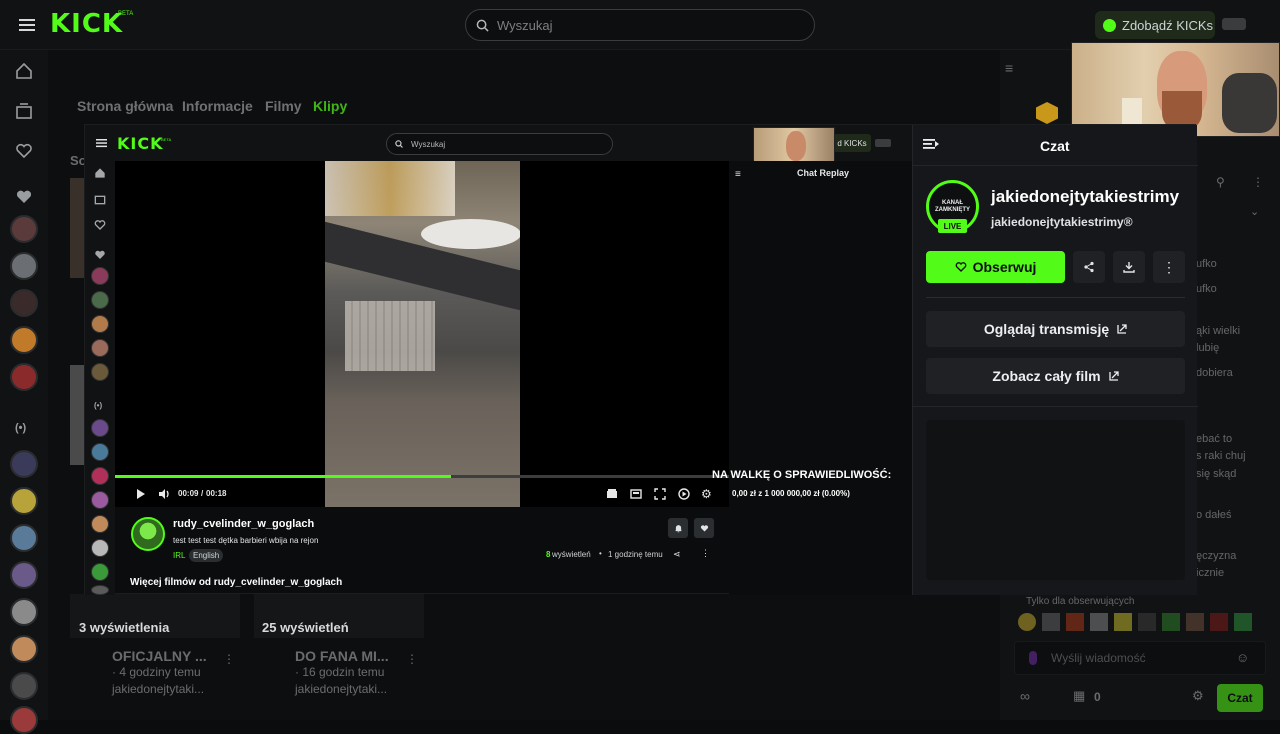 This screenshot has height=734, width=1280. I want to click on author-avatar, so click(148, 534).